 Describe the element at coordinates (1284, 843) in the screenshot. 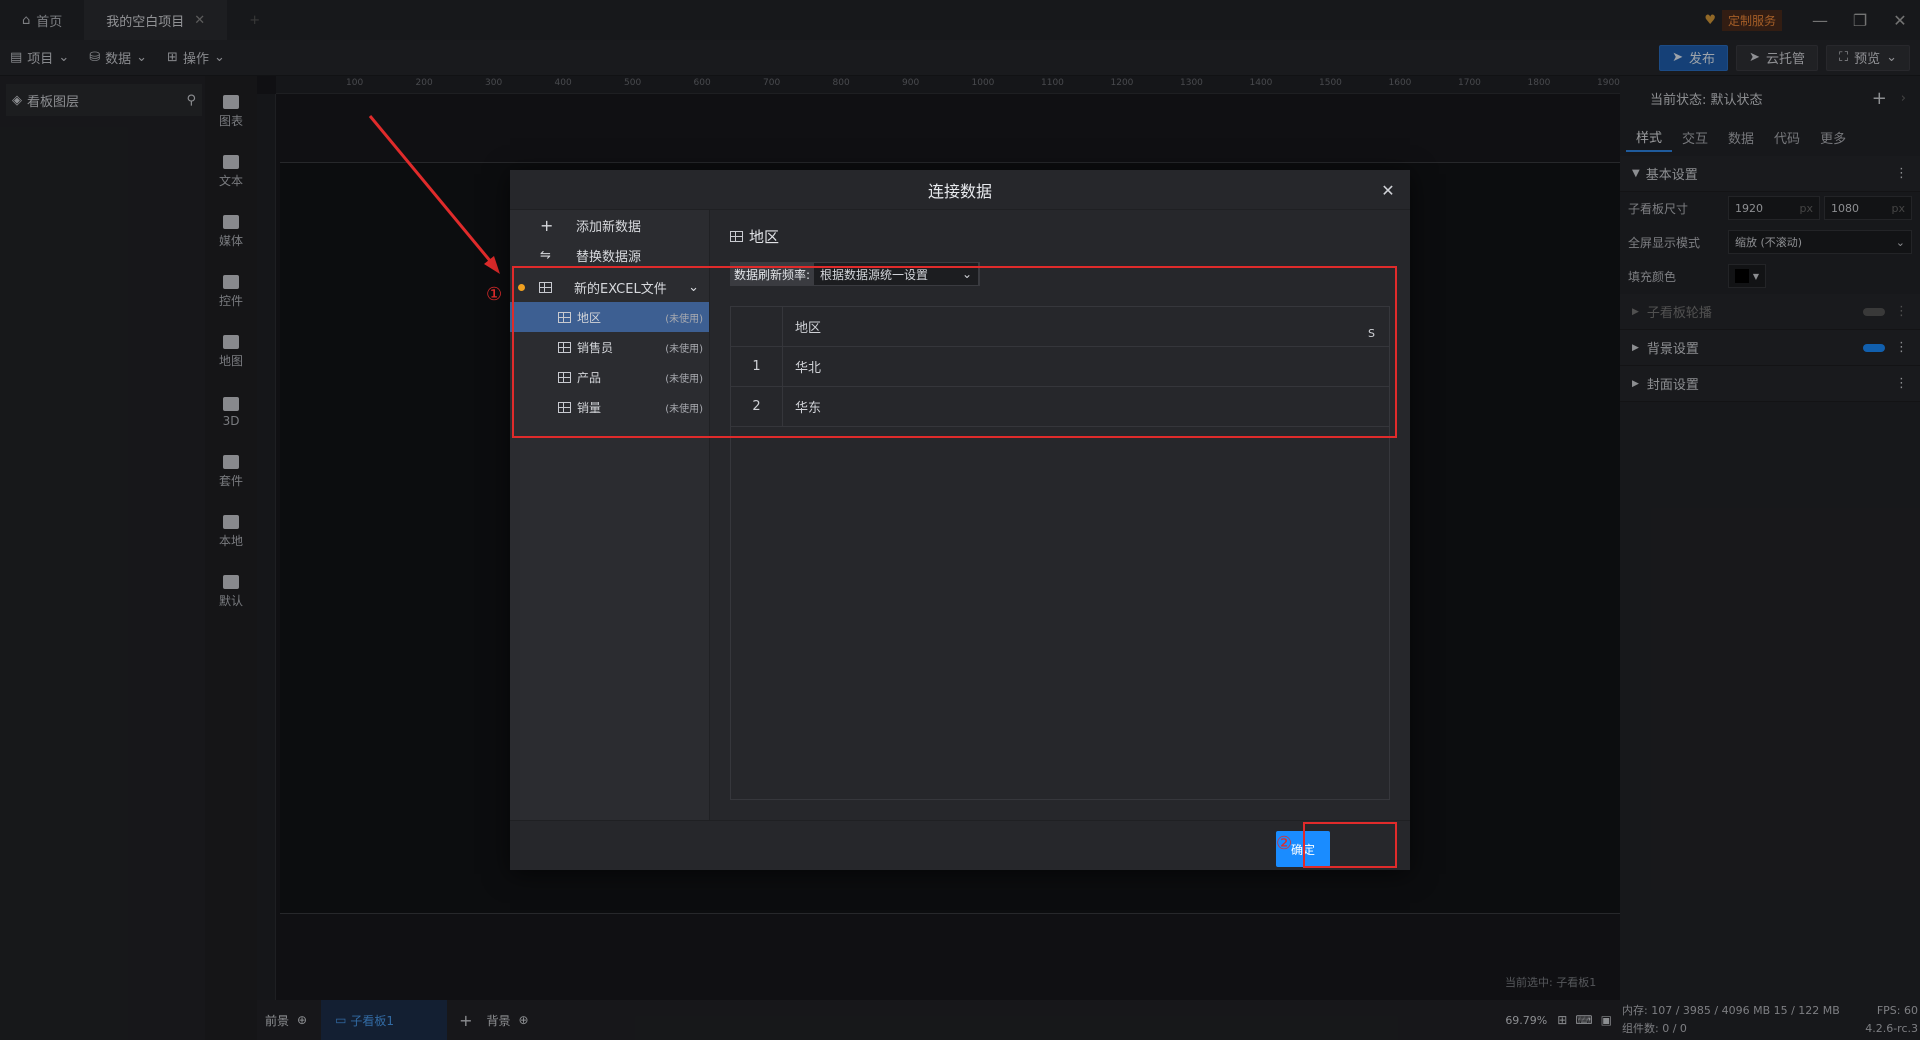

I see `step-marker-2: ②` at that location.